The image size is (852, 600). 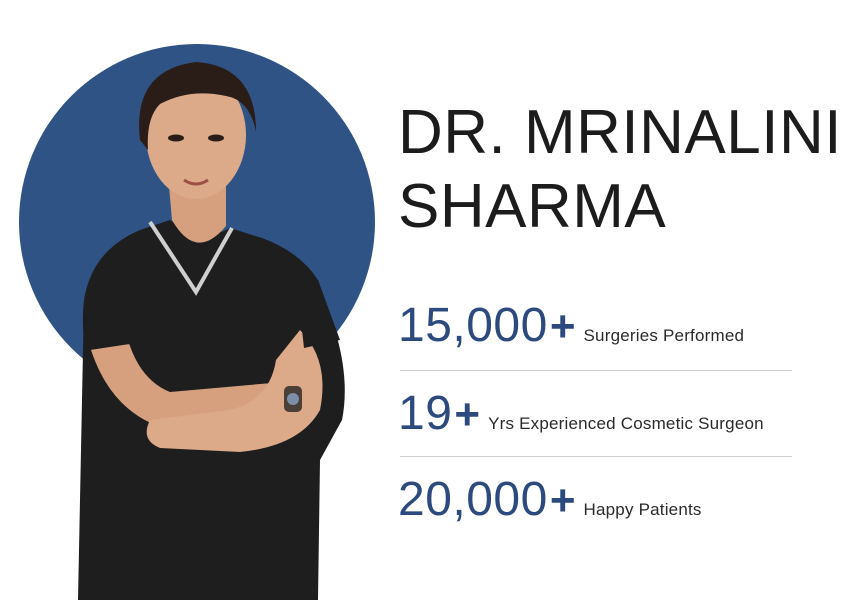 I want to click on stat-number: 19, so click(x=425, y=413).